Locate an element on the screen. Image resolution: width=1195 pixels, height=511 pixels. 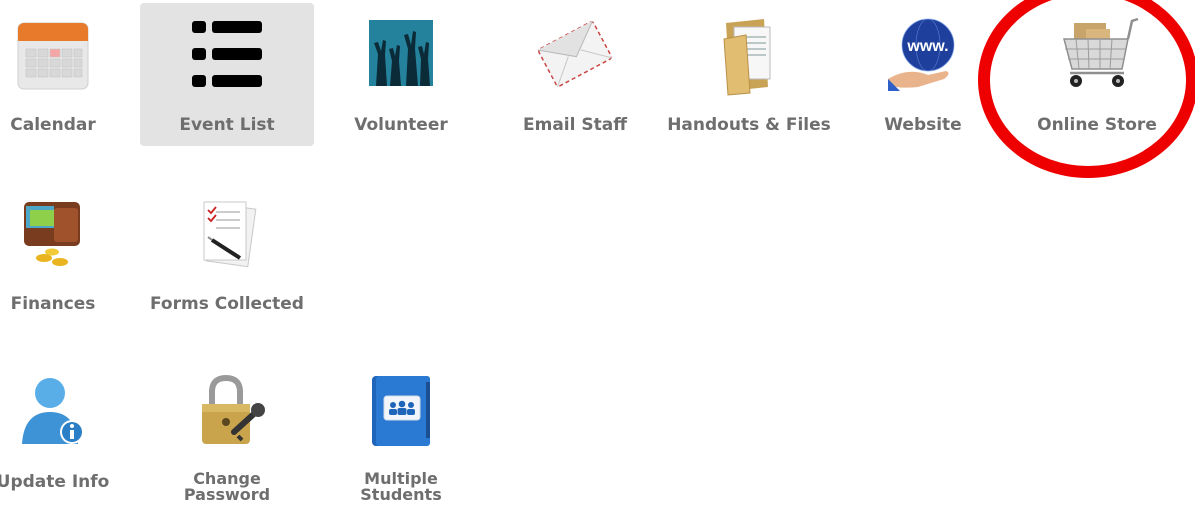
tile-label: Calendar is located at coordinates (53, 125).